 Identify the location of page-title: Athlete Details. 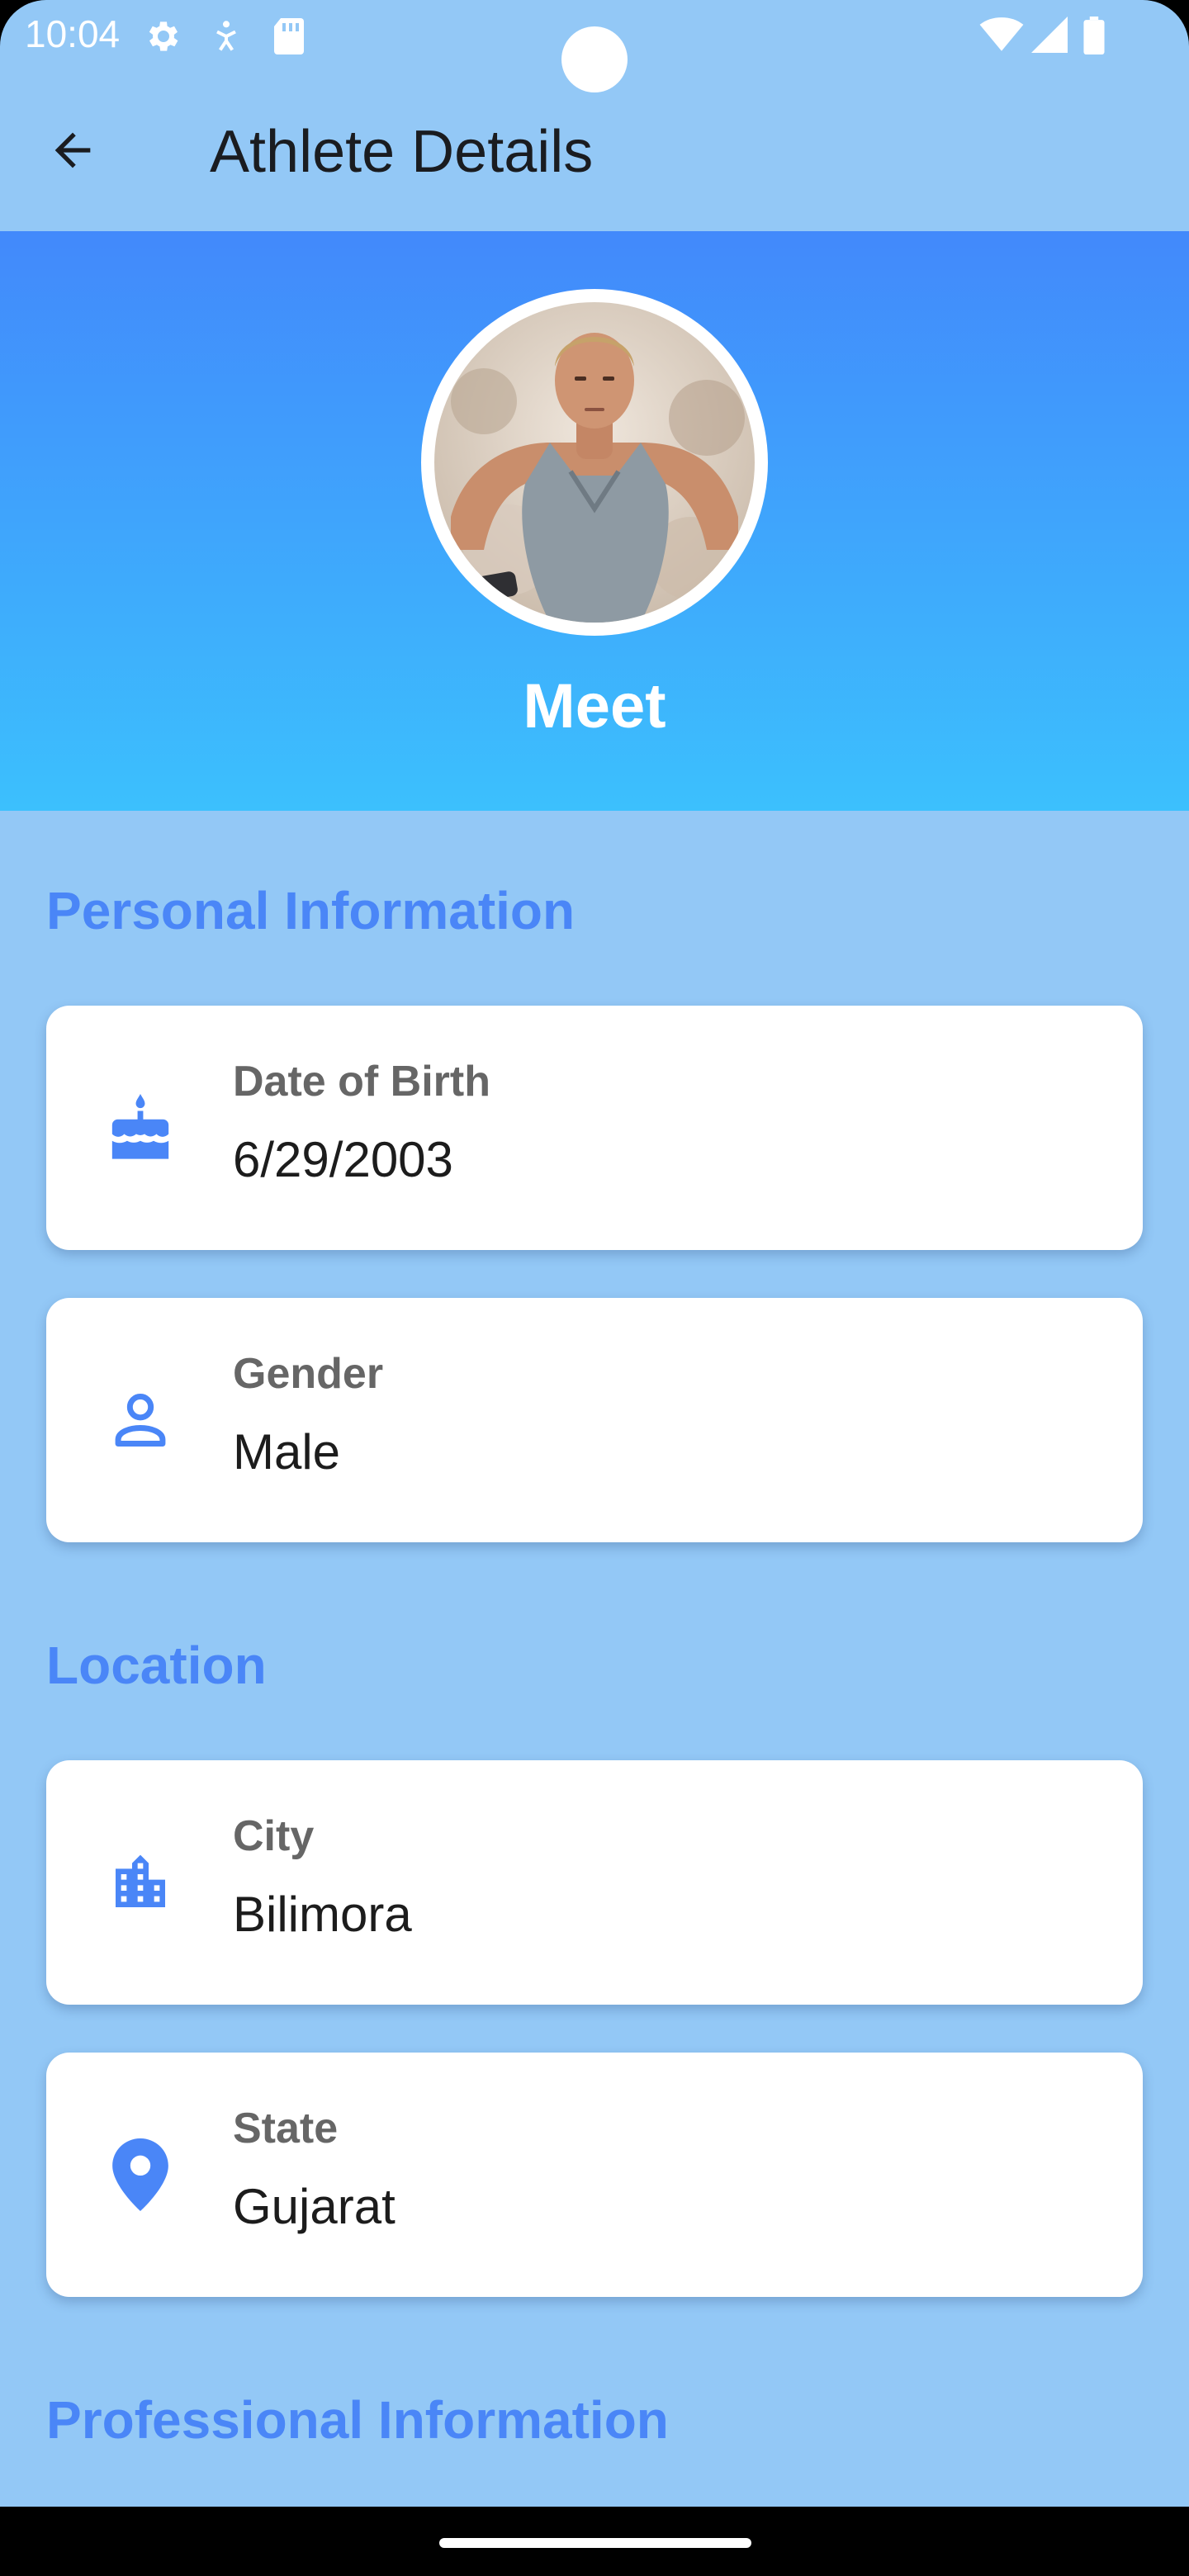
(402, 152).